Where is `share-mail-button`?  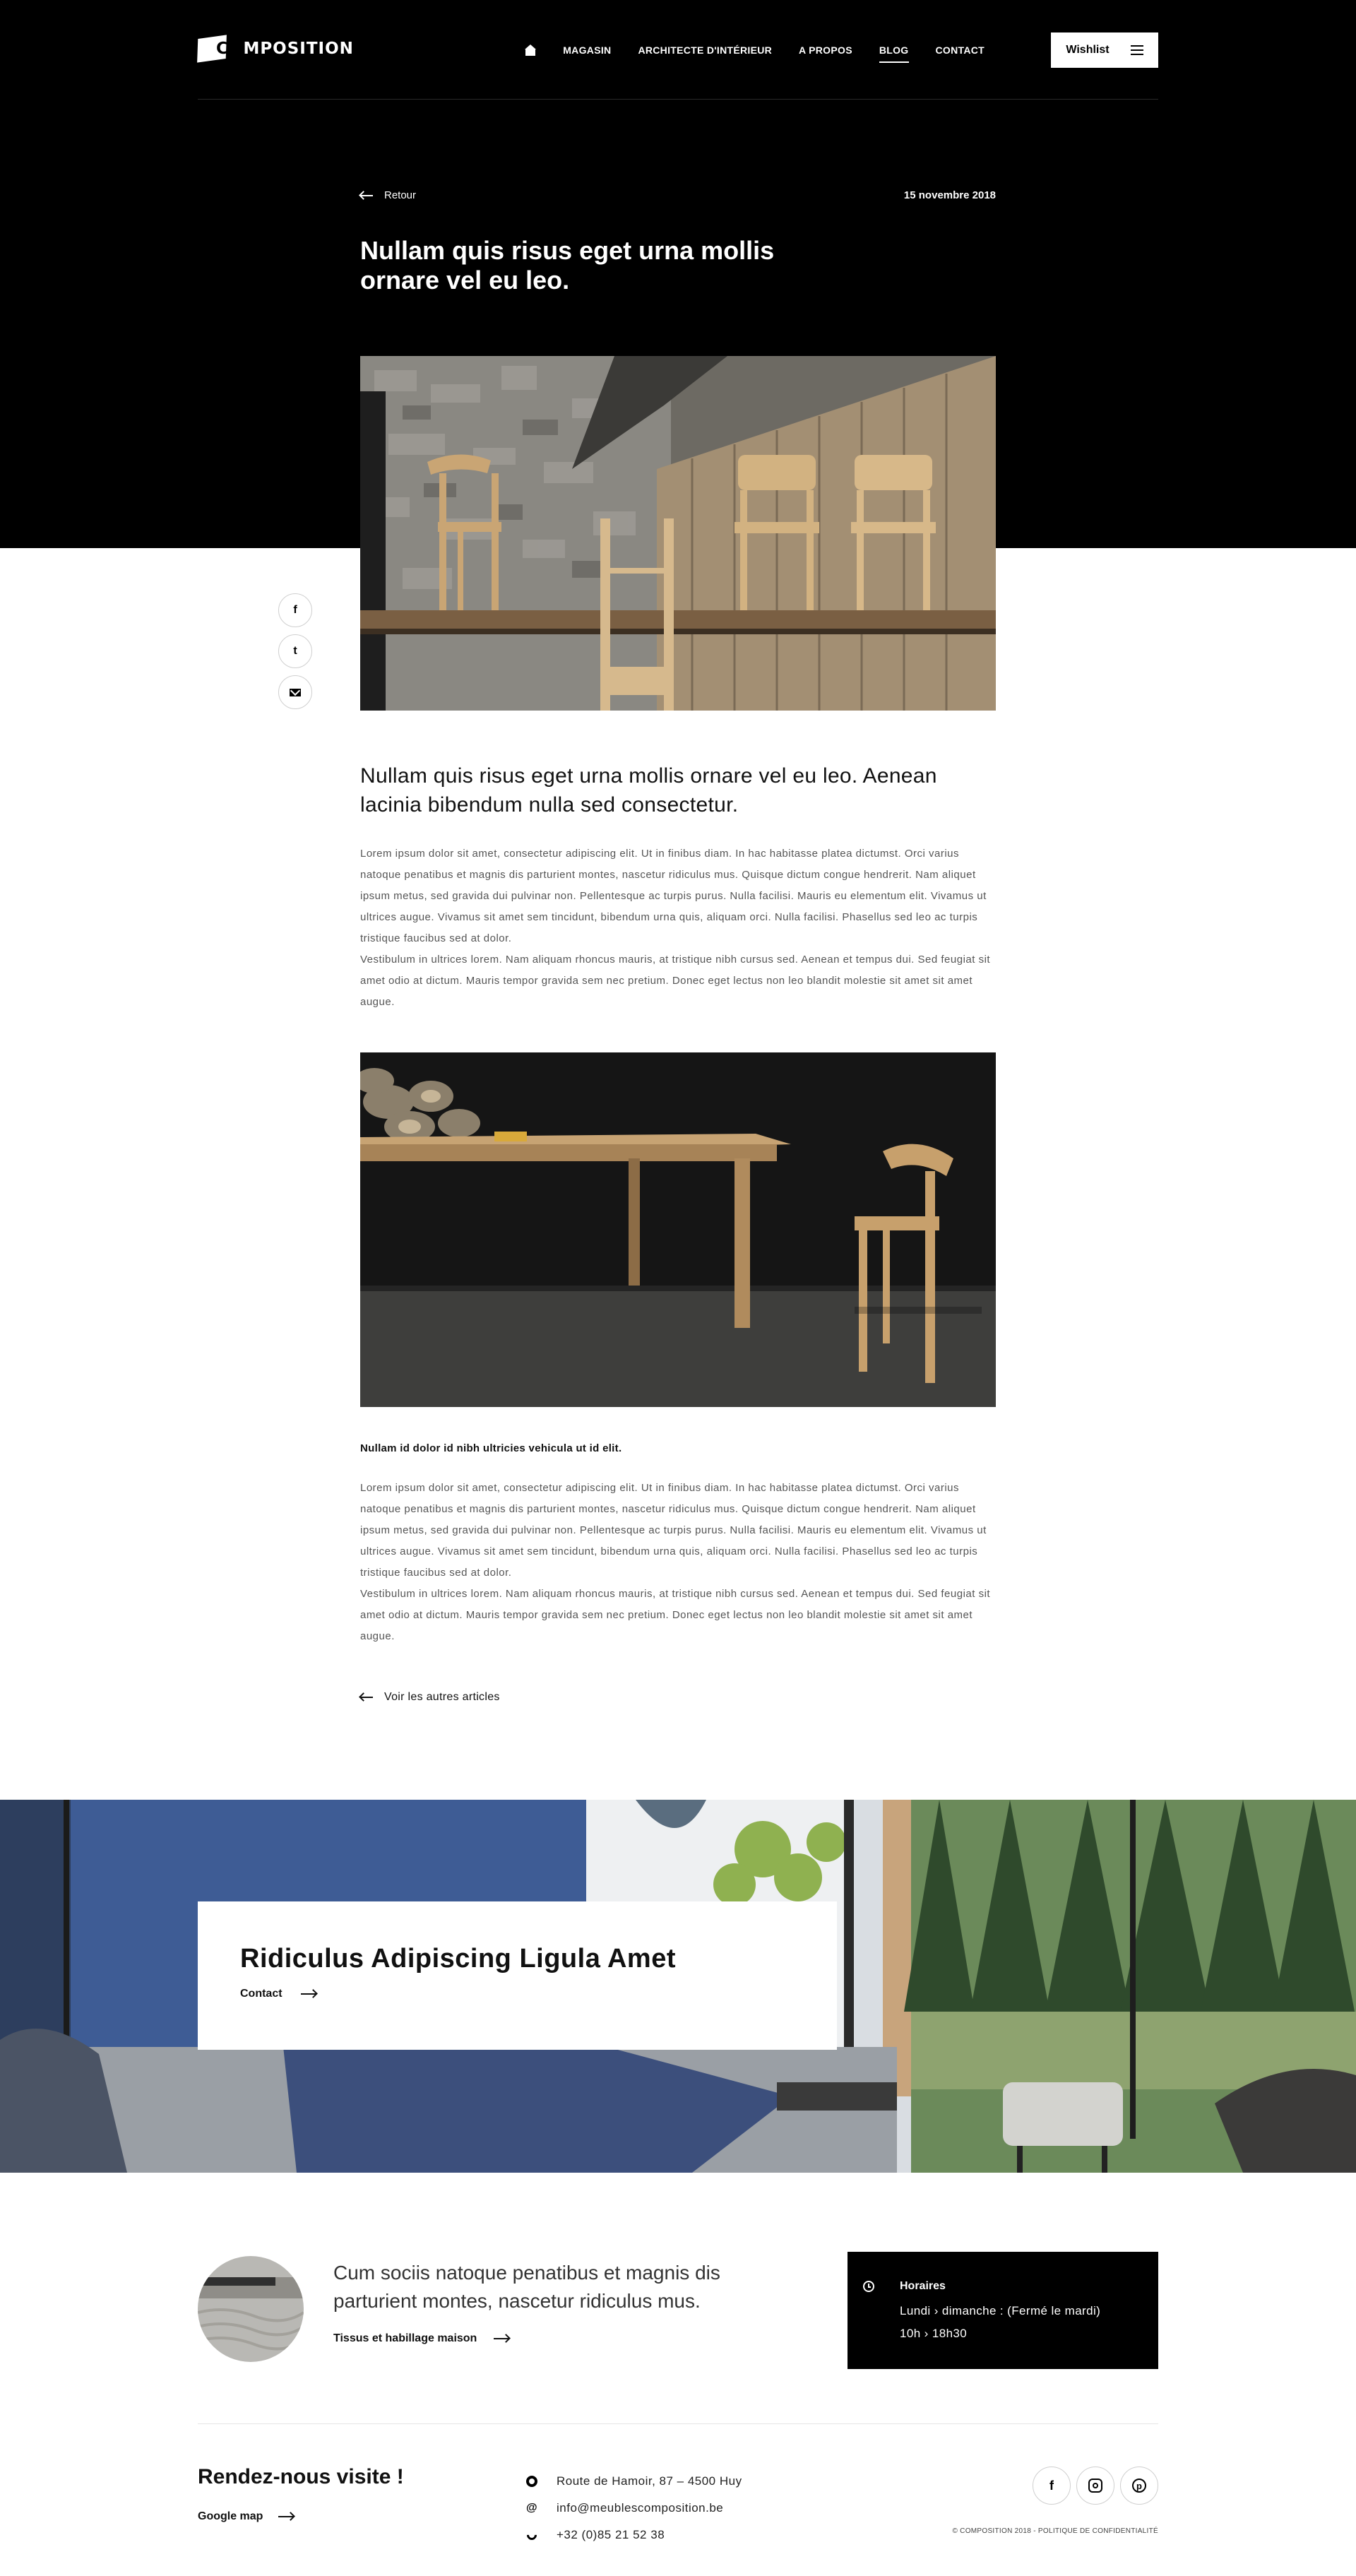
share-mail-button is located at coordinates (295, 692).